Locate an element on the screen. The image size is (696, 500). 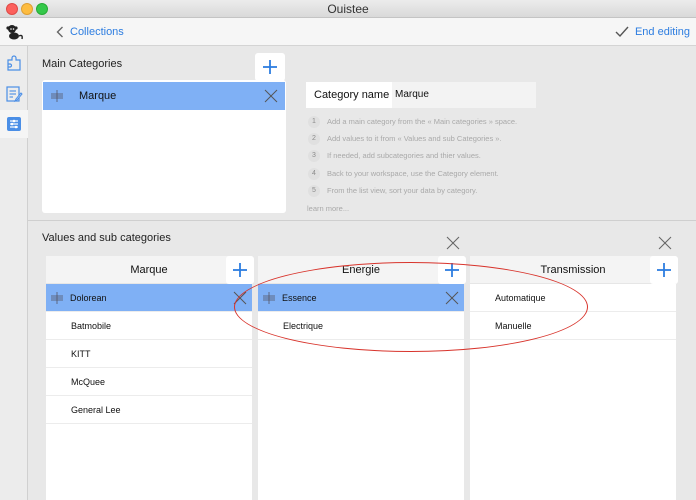
end-editing-label: End editing is located at coordinates (662, 32).